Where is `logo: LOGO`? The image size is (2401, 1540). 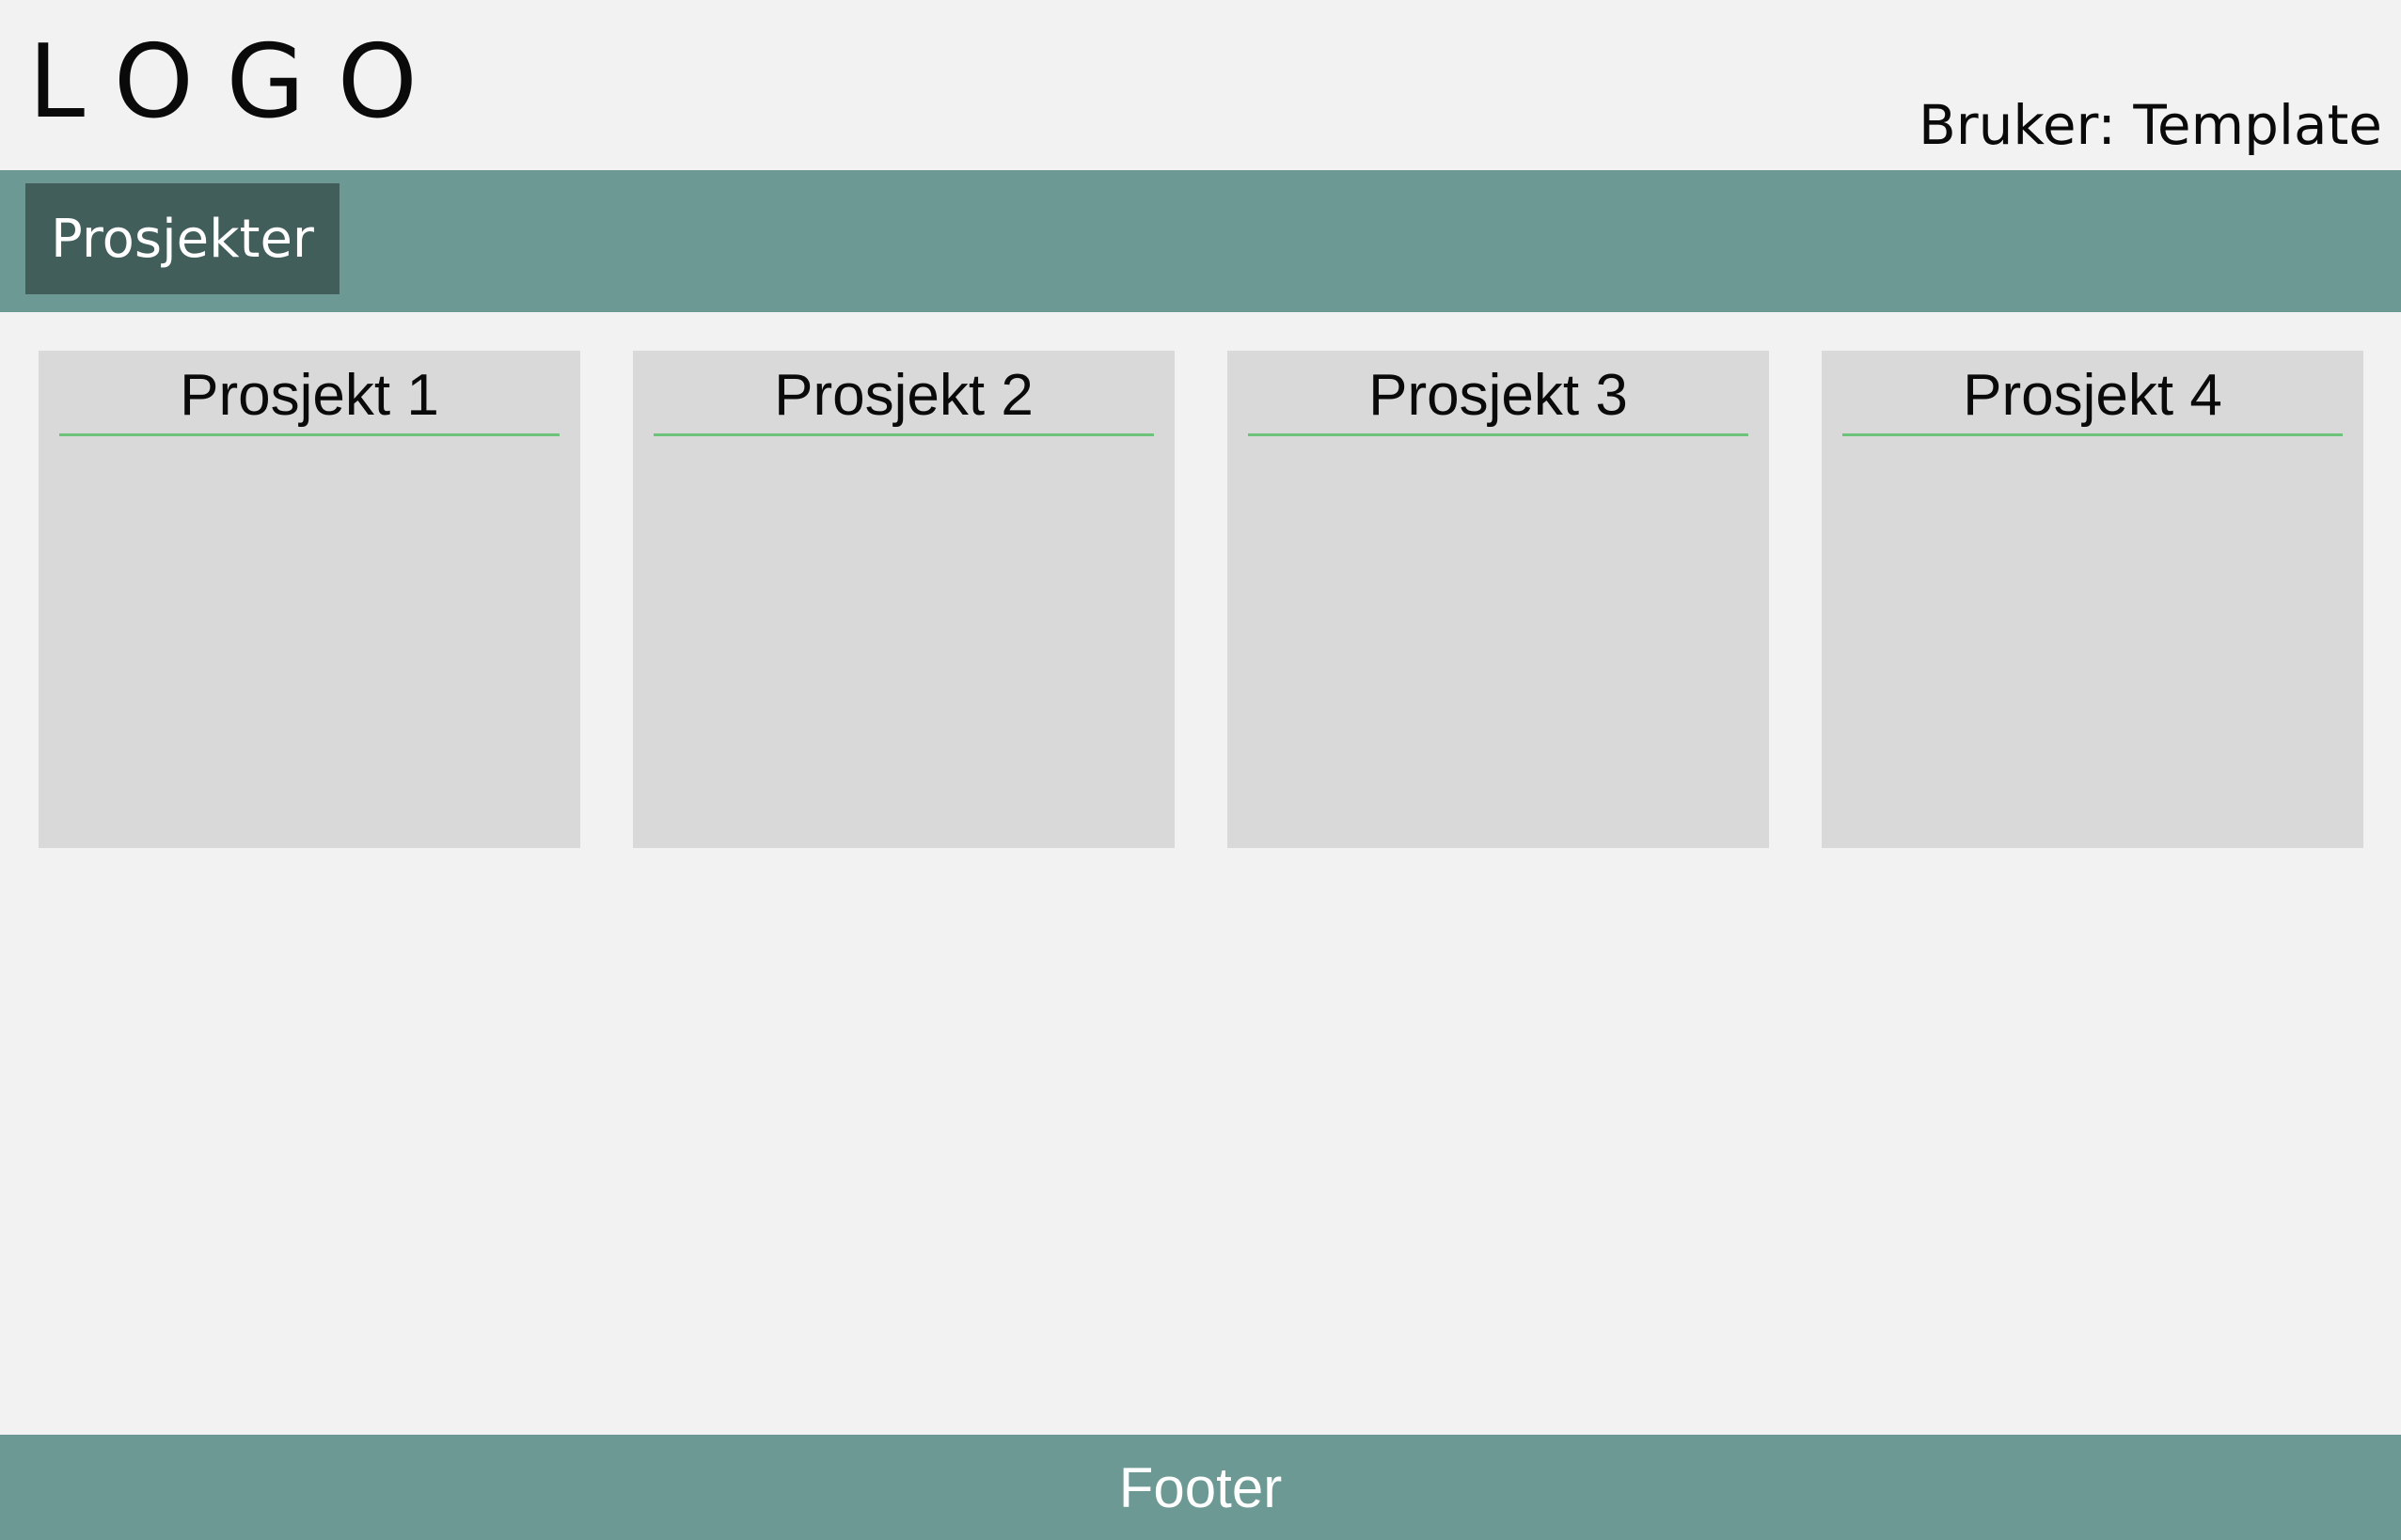
logo: LOGO is located at coordinates (239, 82).